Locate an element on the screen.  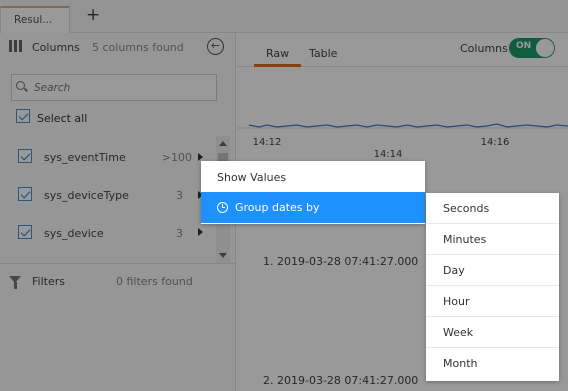
field-context-menu: Show Values Group dates by is located at coordinates (313, 192).